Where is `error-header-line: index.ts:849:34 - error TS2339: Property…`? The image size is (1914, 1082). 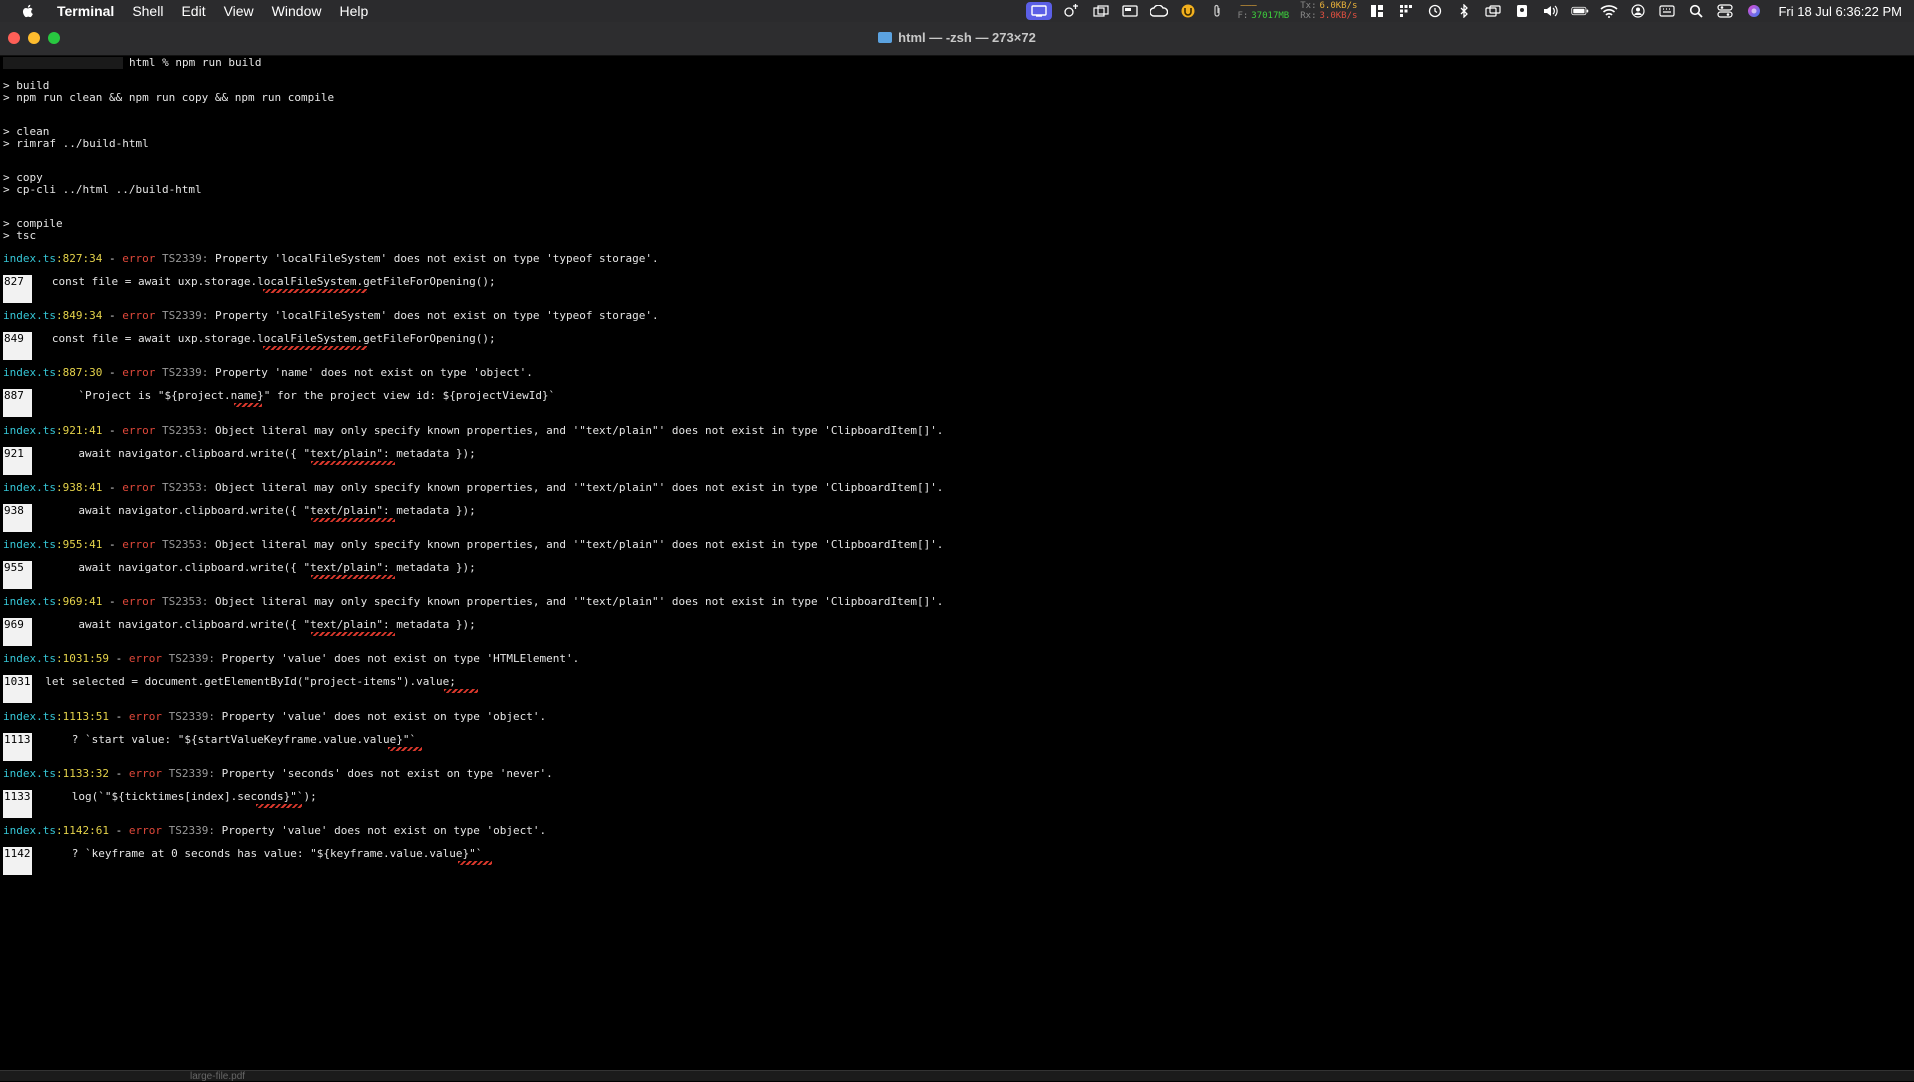 error-header-line: index.ts:849:34 - error TS2339: Property… is located at coordinates (331, 316).